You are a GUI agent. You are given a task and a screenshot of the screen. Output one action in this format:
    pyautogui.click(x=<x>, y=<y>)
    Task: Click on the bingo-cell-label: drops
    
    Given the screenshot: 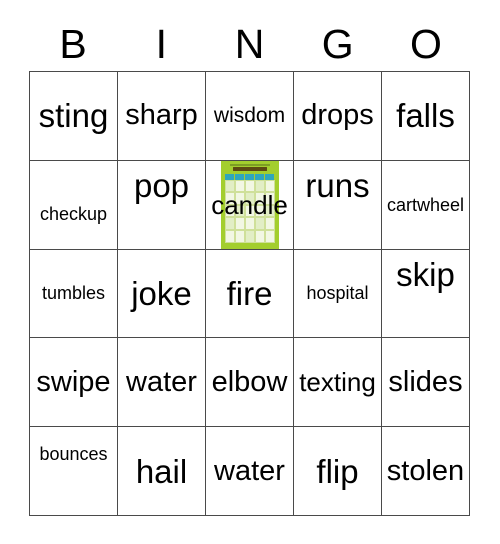 What is the action you would take?
    pyautogui.click(x=337, y=115)
    